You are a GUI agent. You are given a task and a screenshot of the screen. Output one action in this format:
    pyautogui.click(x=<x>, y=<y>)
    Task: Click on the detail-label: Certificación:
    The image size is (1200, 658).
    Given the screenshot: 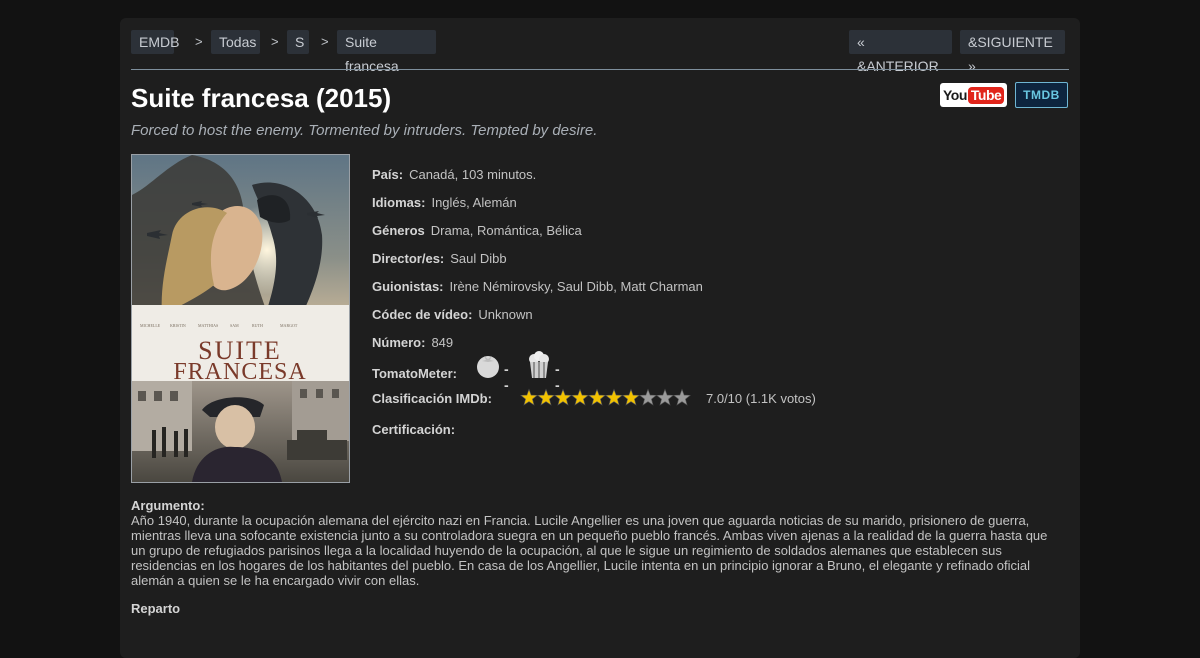 What is the action you would take?
    pyautogui.click(x=414, y=429)
    